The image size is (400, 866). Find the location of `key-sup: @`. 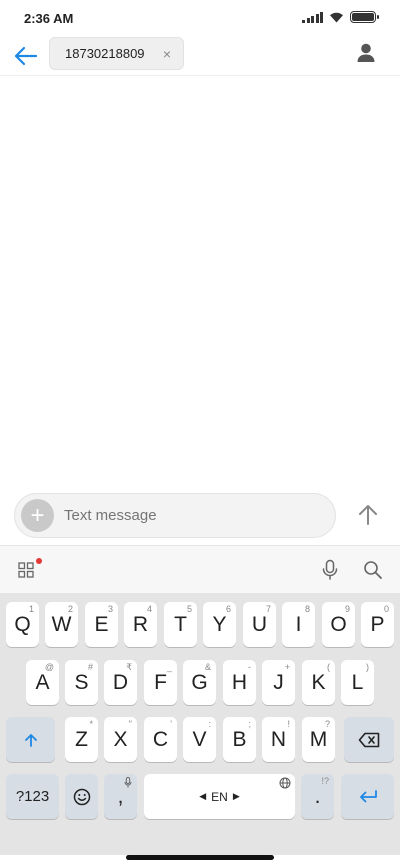

key-sup: @ is located at coordinates (49, 667).